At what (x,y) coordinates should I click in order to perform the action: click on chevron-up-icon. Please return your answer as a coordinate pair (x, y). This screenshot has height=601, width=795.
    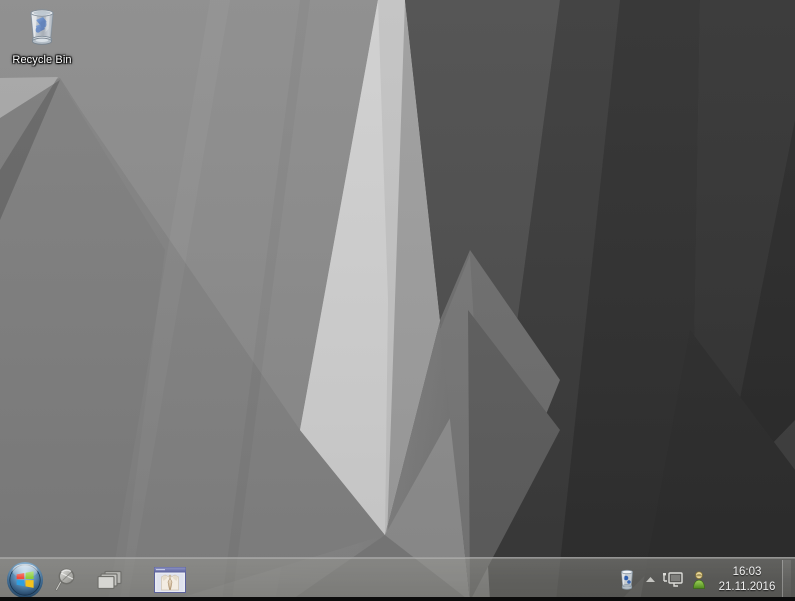
    Looking at the image, I should click on (650, 579).